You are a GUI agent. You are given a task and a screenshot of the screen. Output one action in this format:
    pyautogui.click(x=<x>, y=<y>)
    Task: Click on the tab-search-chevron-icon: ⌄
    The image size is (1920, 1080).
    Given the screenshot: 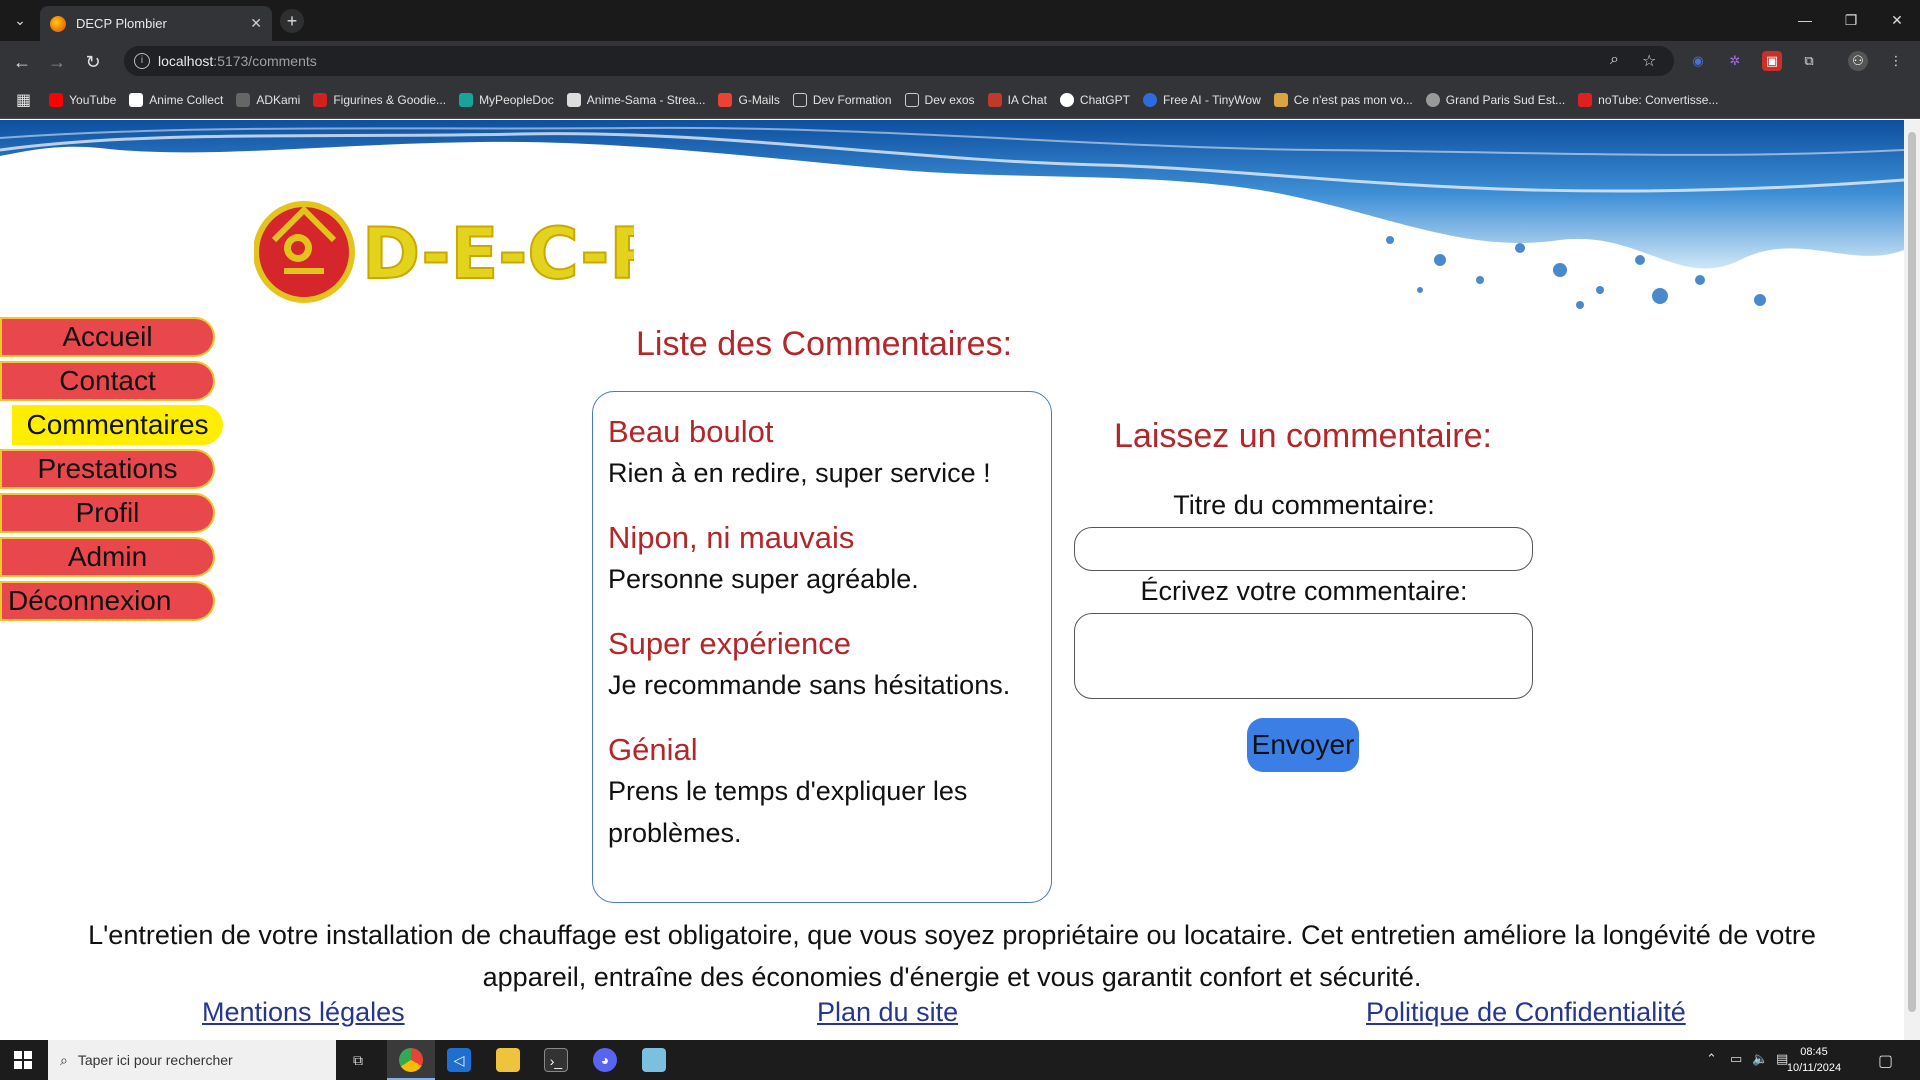 What is the action you would take?
    pyautogui.click(x=20, y=20)
    